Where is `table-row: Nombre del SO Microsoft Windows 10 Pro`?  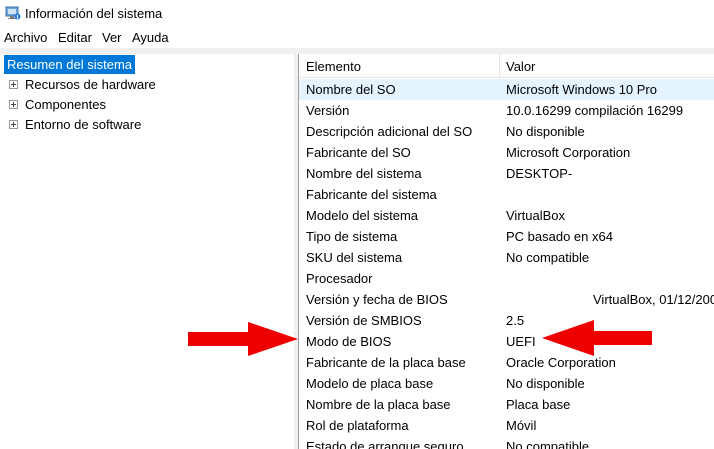
table-row: Nombre del SO Microsoft Windows 10 Pro is located at coordinates (506, 89).